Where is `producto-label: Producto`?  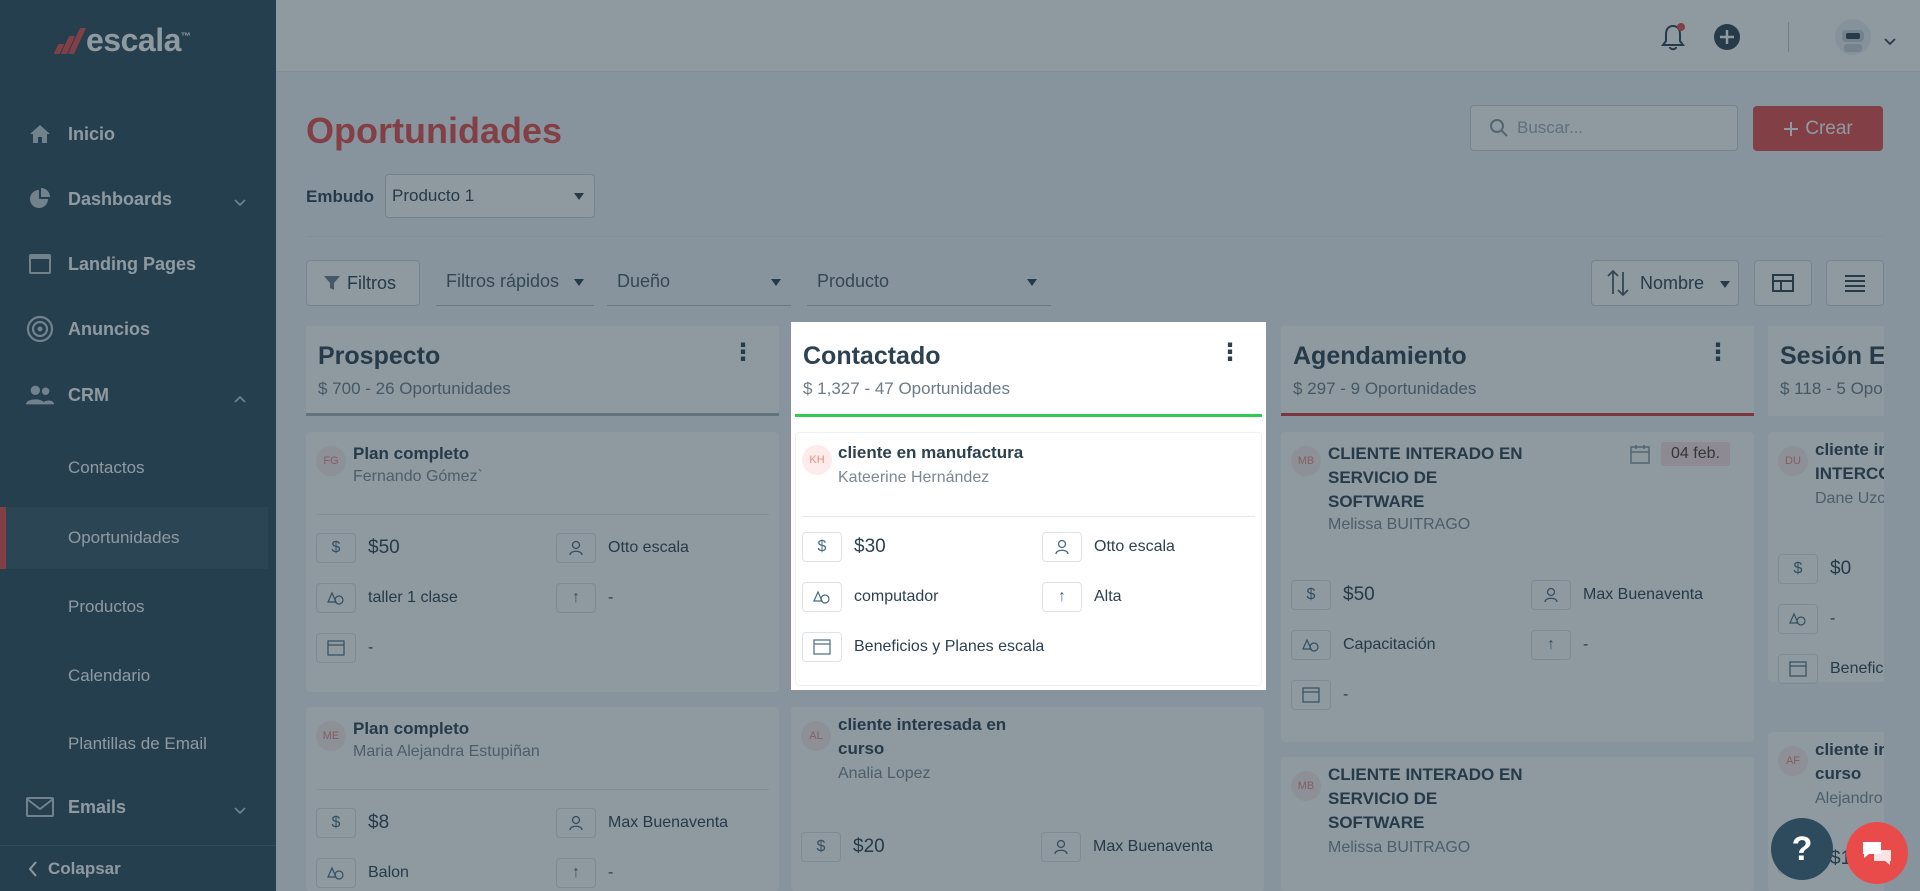
producto-label: Producto is located at coordinates (853, 281).